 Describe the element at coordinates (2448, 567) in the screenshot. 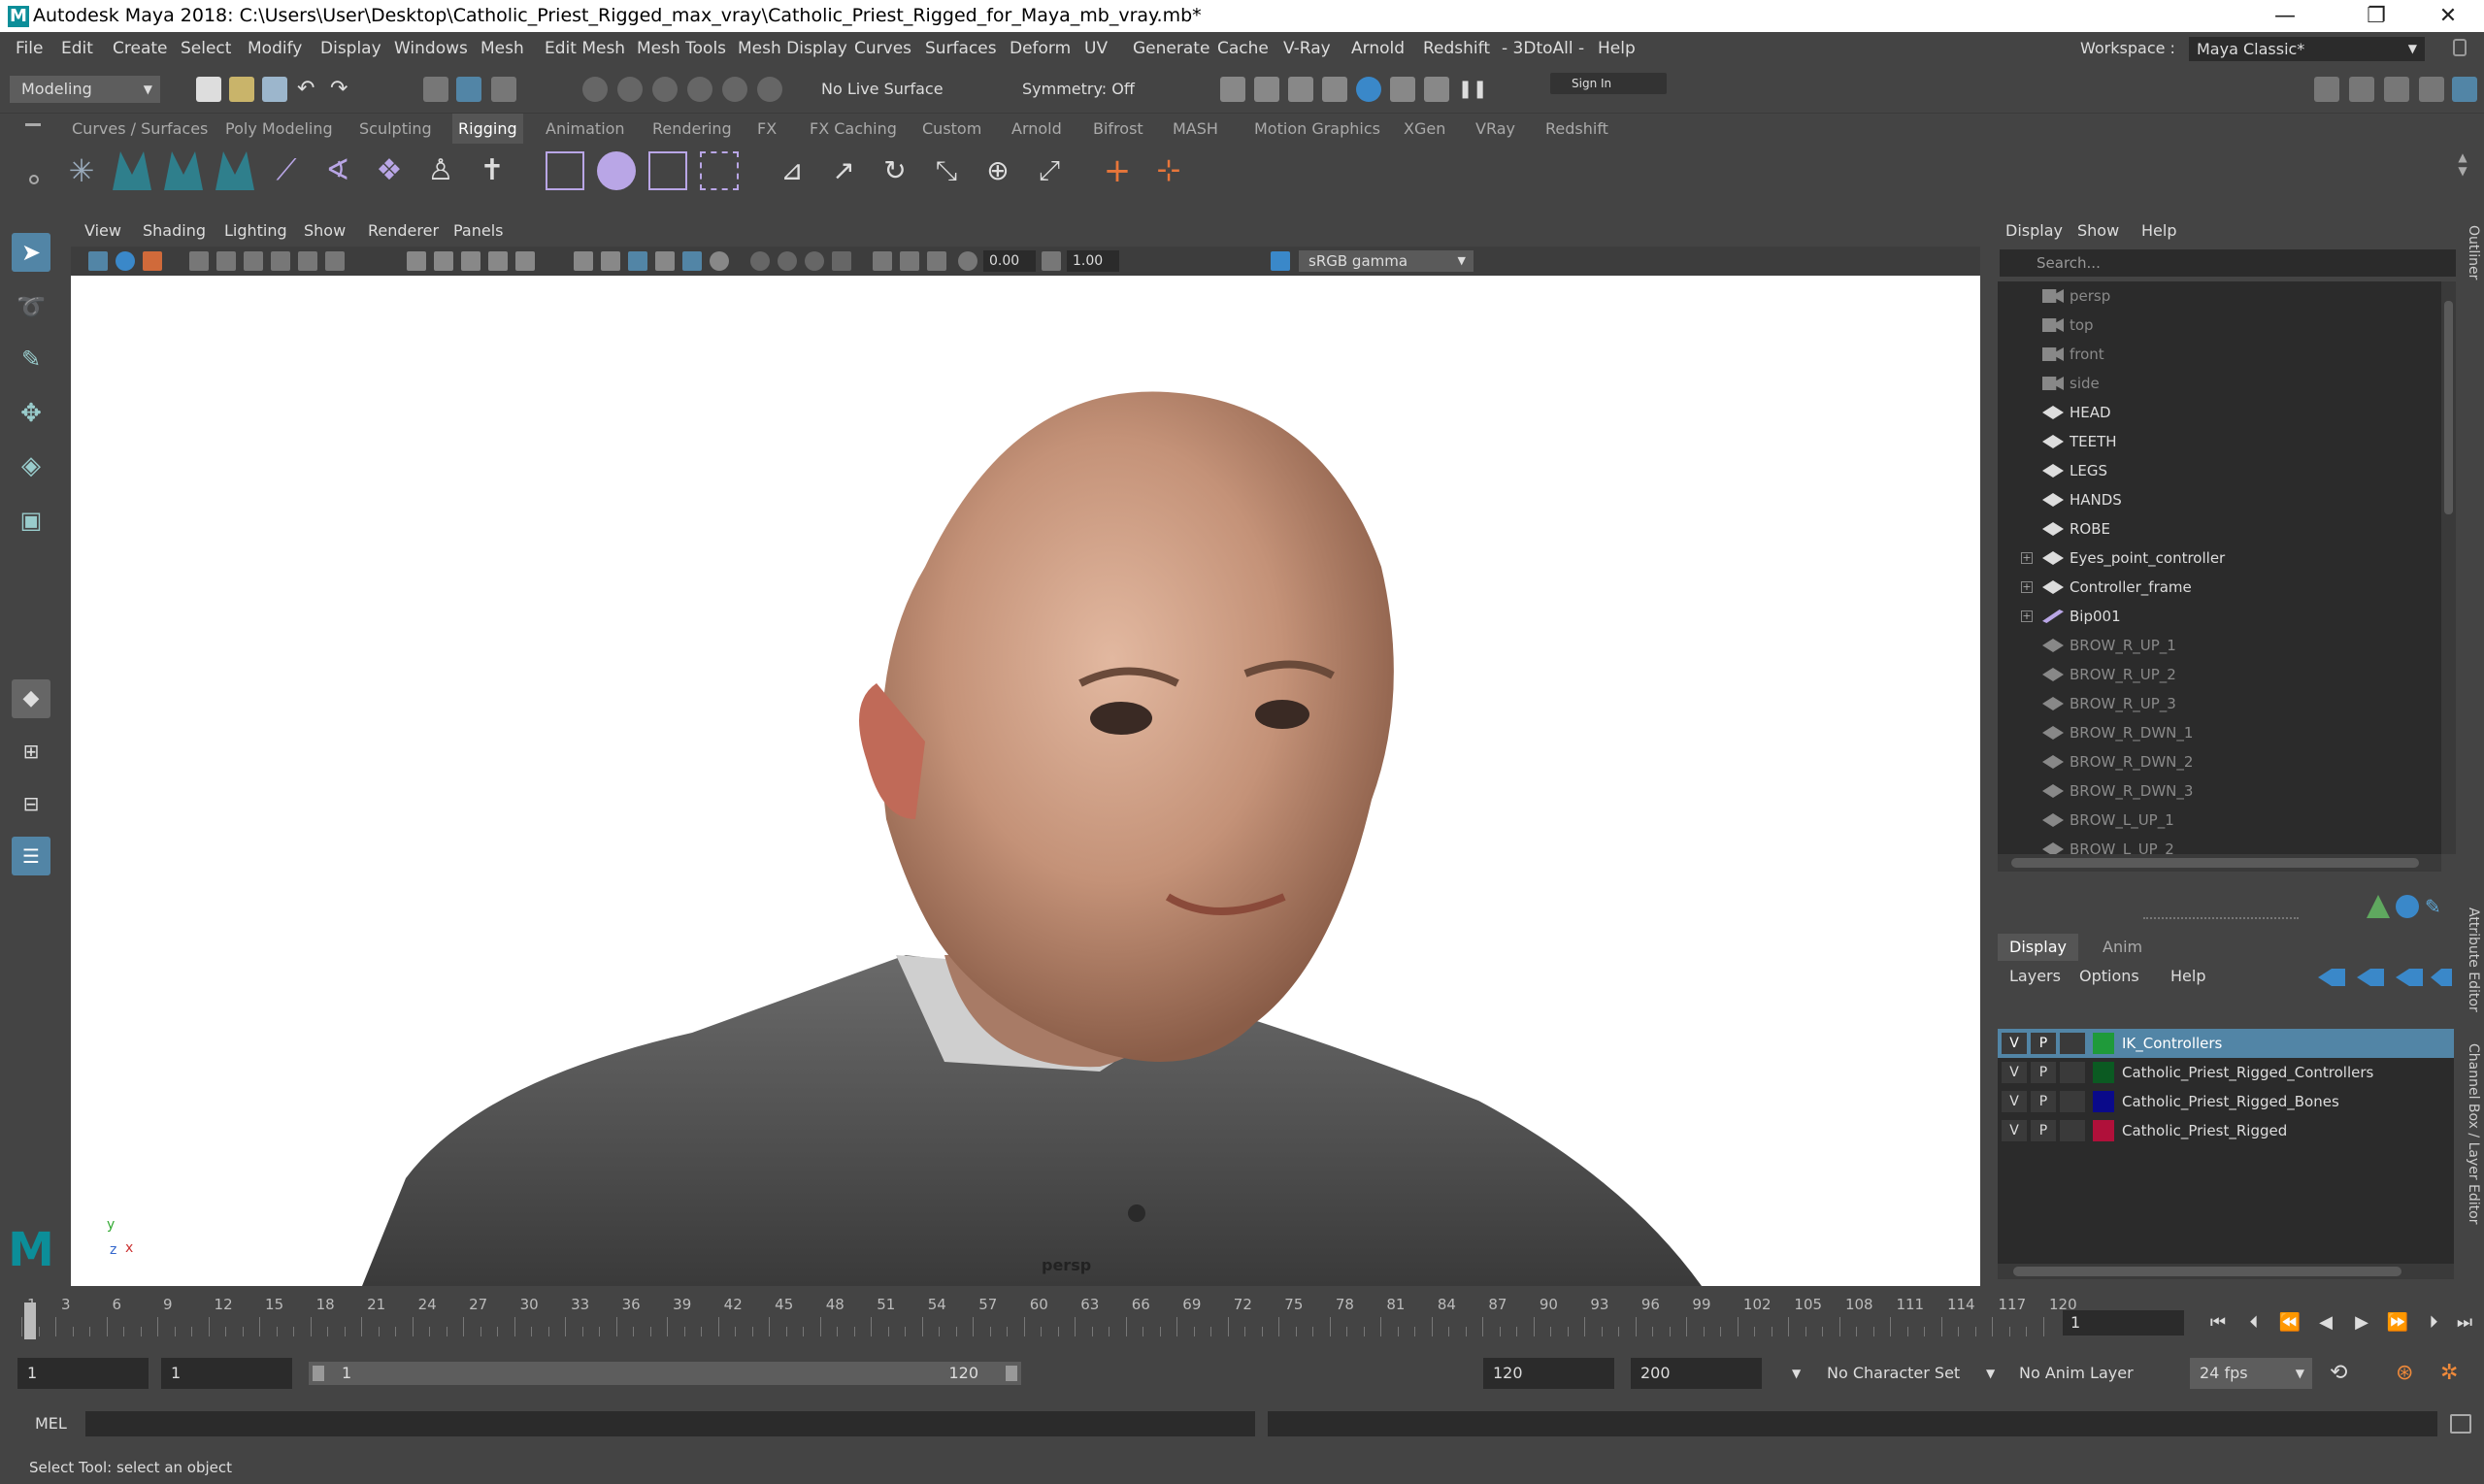

I see `outliner-vertical-scrollbar` at that location.